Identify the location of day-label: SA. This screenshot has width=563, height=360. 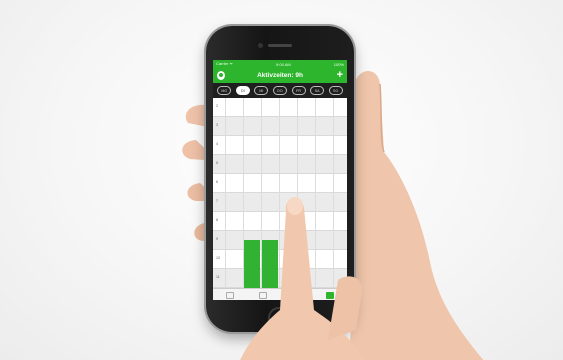
(317, 90).